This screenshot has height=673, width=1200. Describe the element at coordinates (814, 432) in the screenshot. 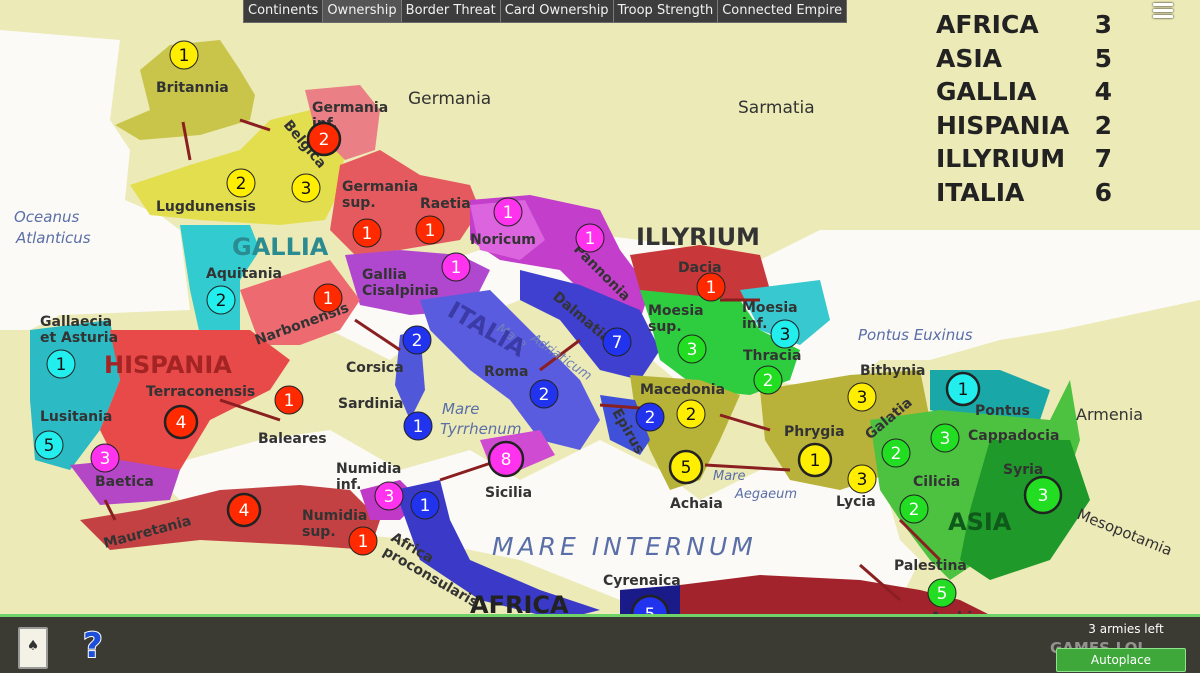

I see `territory-label: Phrygia` at that location.